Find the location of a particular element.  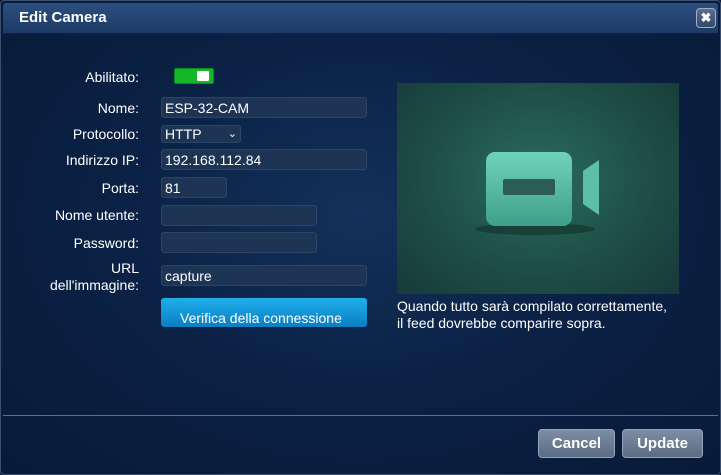

verify-connection-label: Verifica della connessione is located at coordinates (265, 318).